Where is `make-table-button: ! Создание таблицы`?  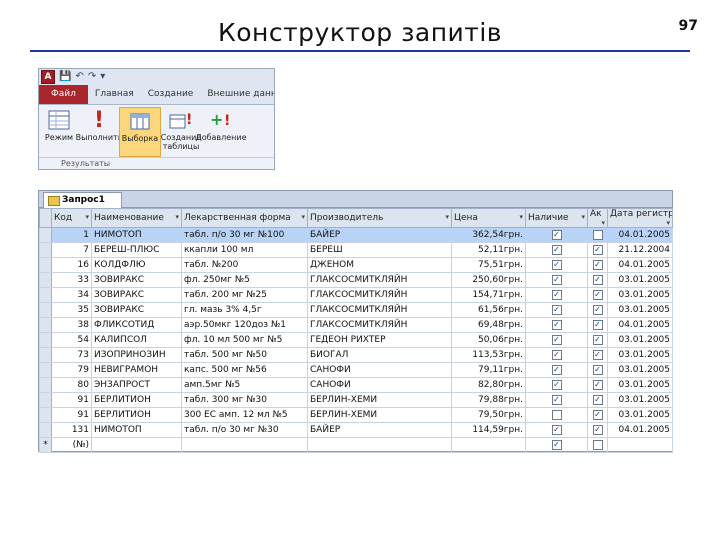
make-table-button: ! Создание таблицы is located at coordinates (181, 132).